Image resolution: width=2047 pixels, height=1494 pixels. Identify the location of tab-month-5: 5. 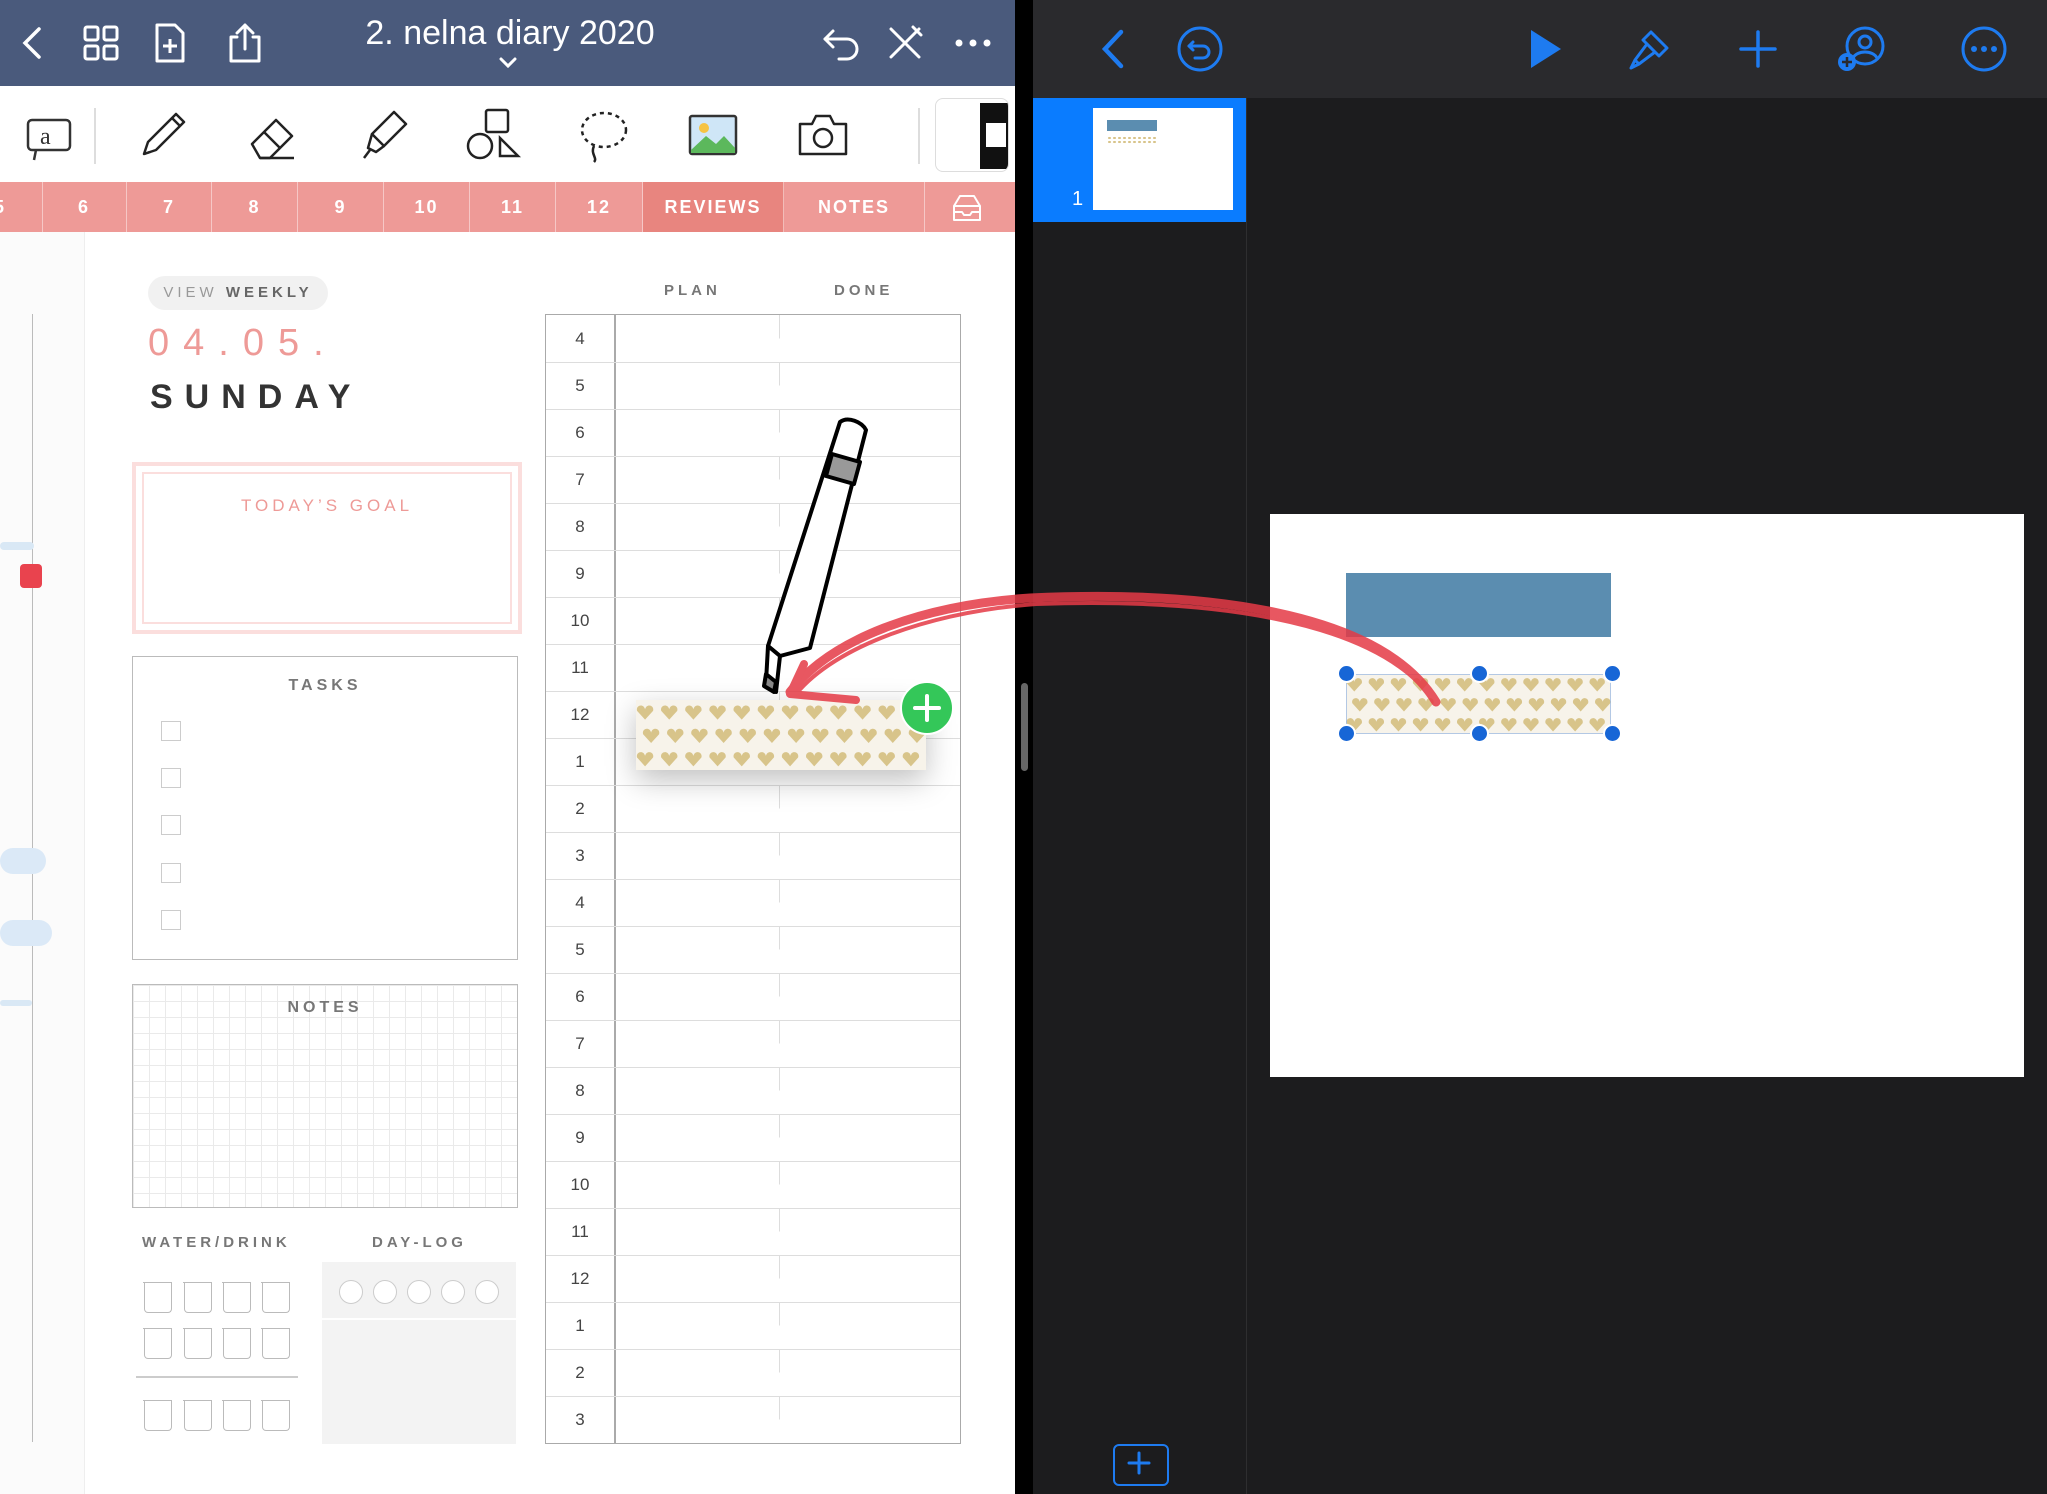
(21, 207).